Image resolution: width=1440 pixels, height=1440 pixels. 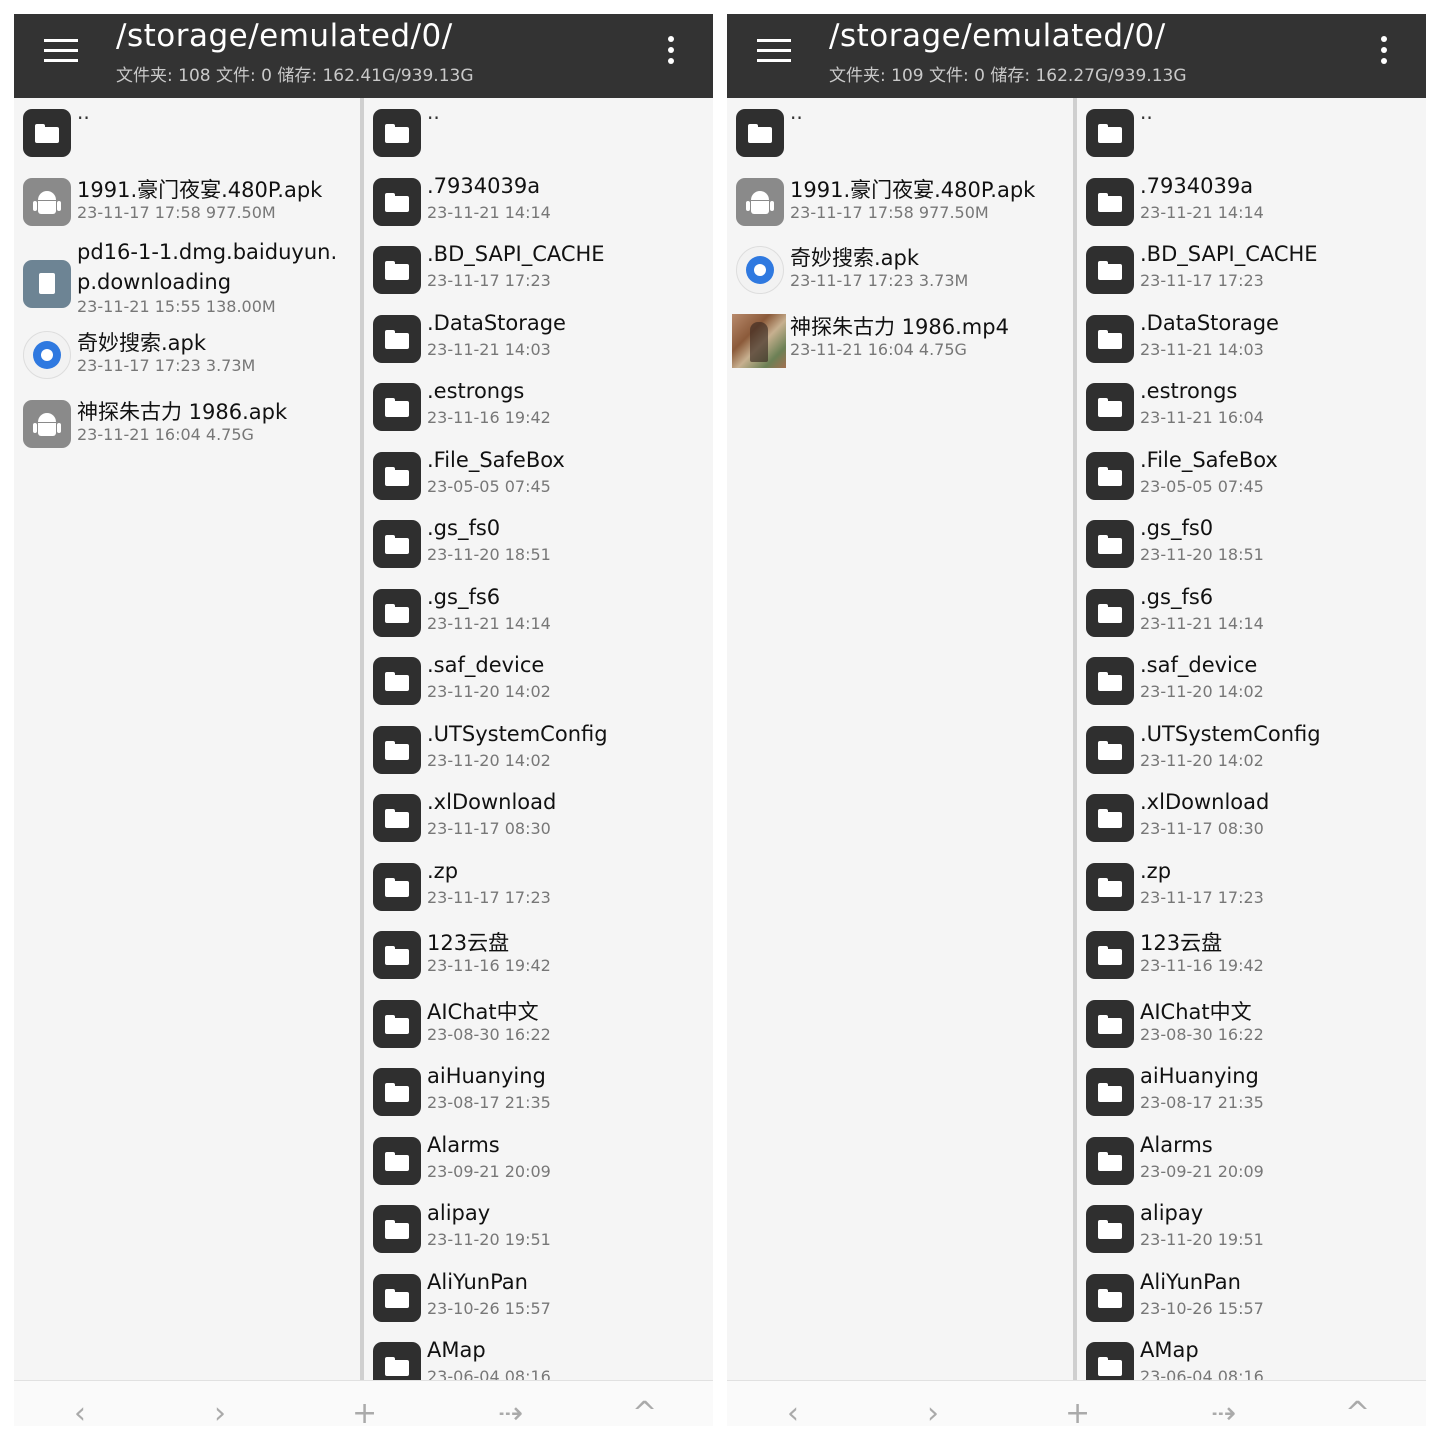 I want to click on video-thumbnail, so click(x=759, y=340).